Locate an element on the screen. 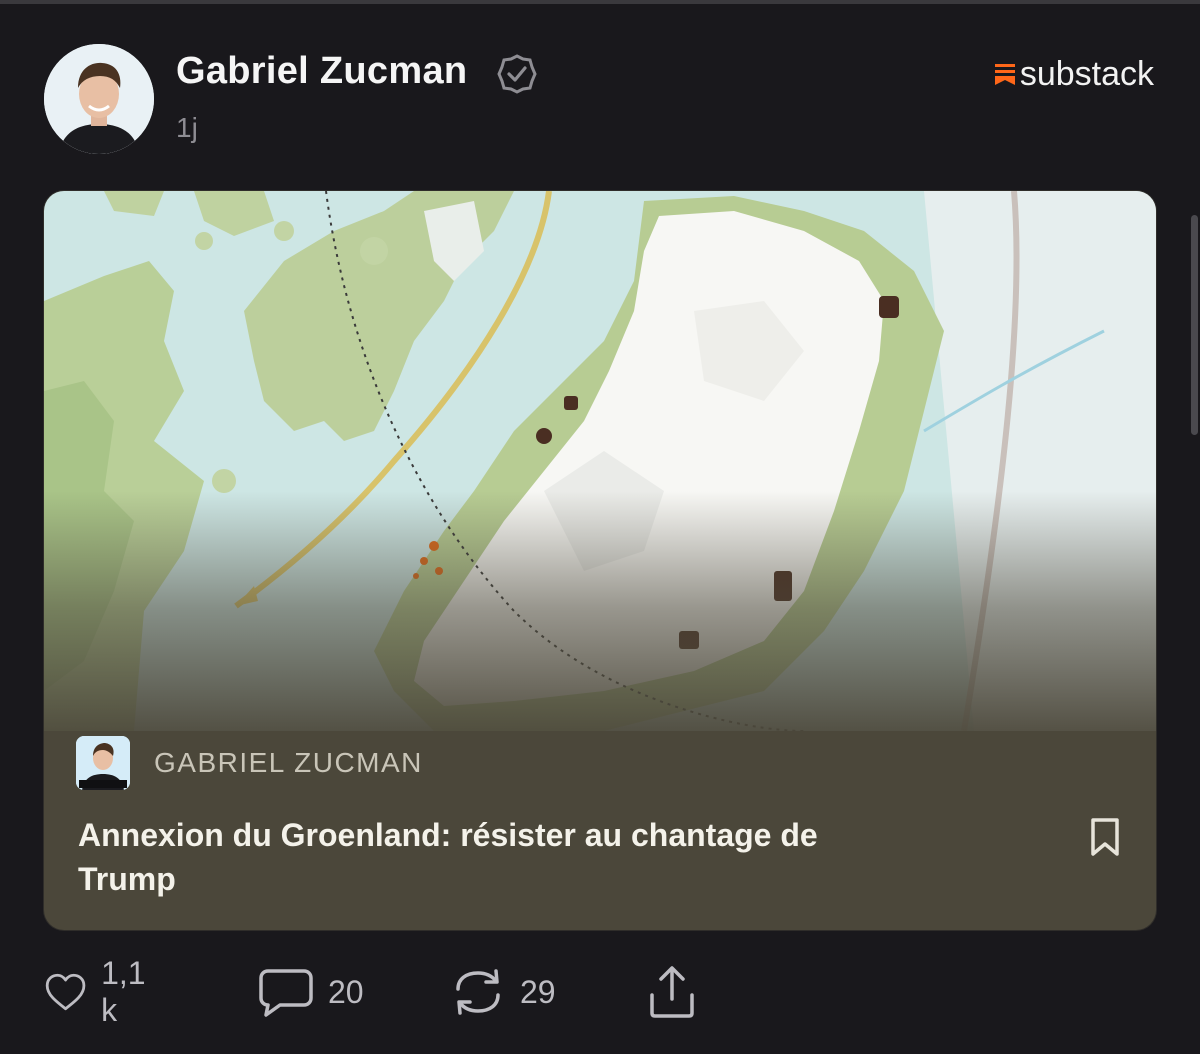 The image size is (1200, 1054). post-timestamp: 1j is located at coordinates (187, 127).